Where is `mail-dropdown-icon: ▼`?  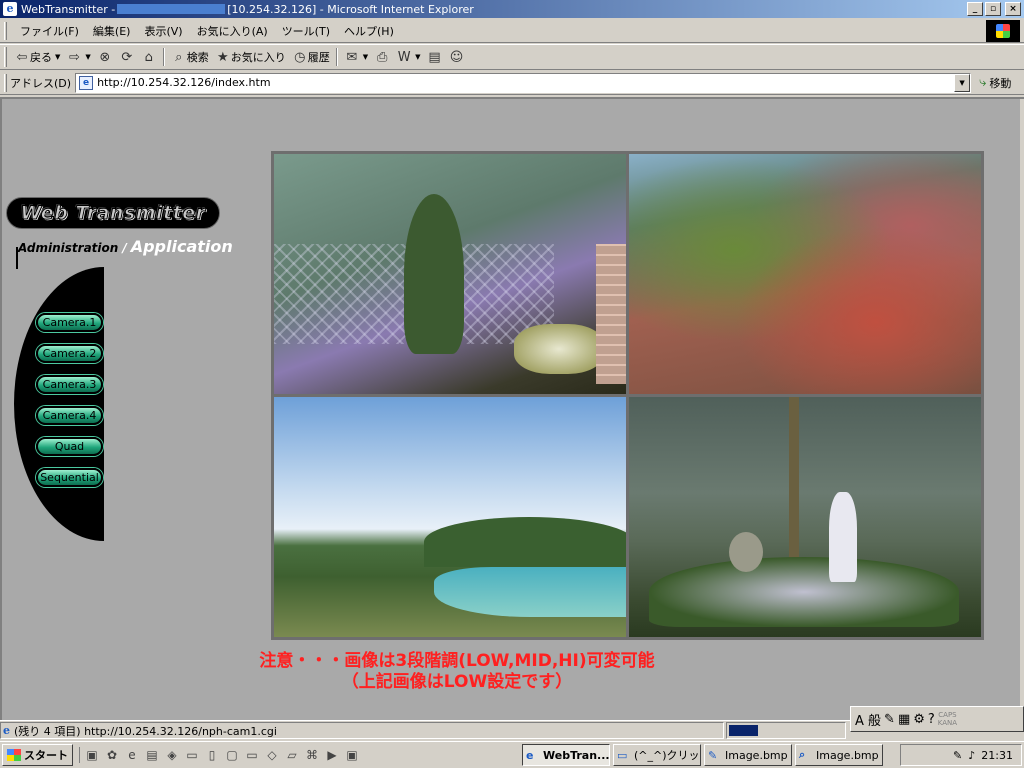
mail-dropdown-icon: ▼ is located at coordinates (365, 57).